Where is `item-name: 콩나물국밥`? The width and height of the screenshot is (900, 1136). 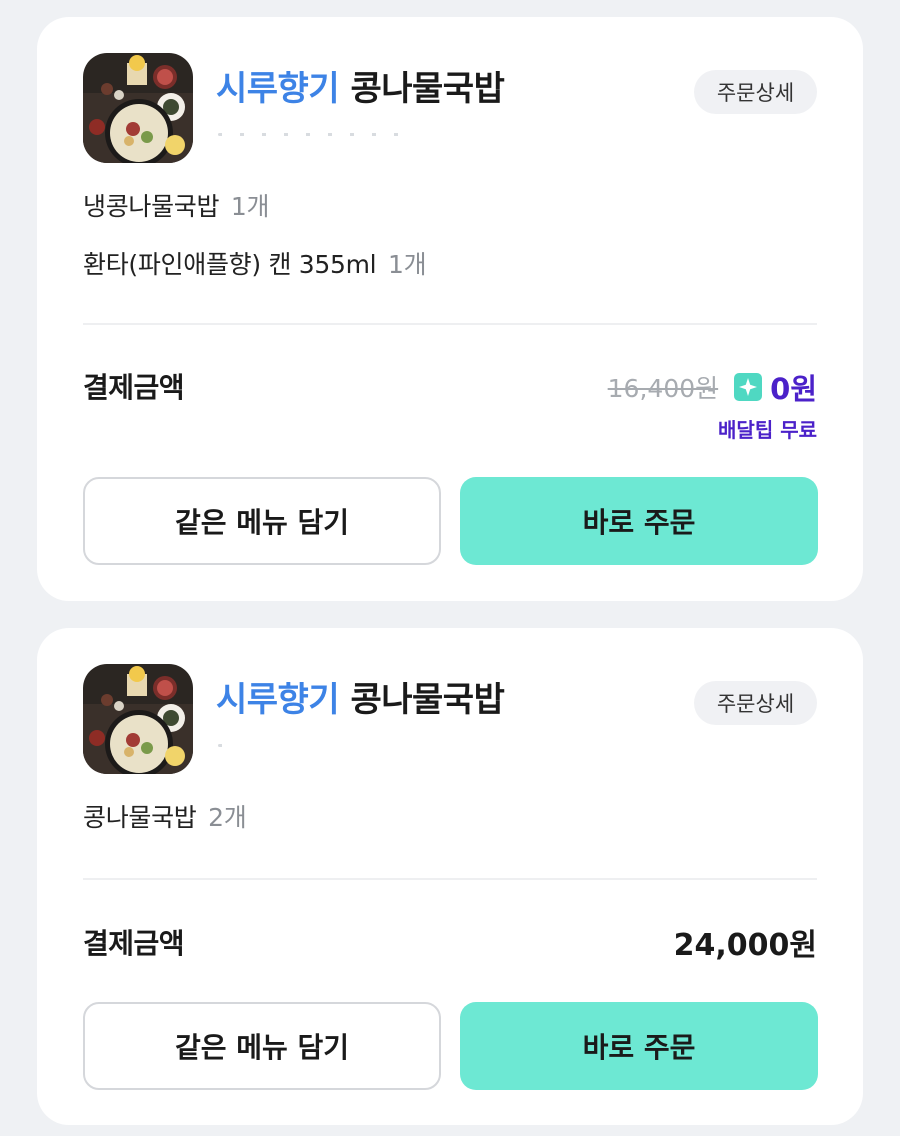
item-name: 콩나물국밥 is located at coordinates (140, 817).